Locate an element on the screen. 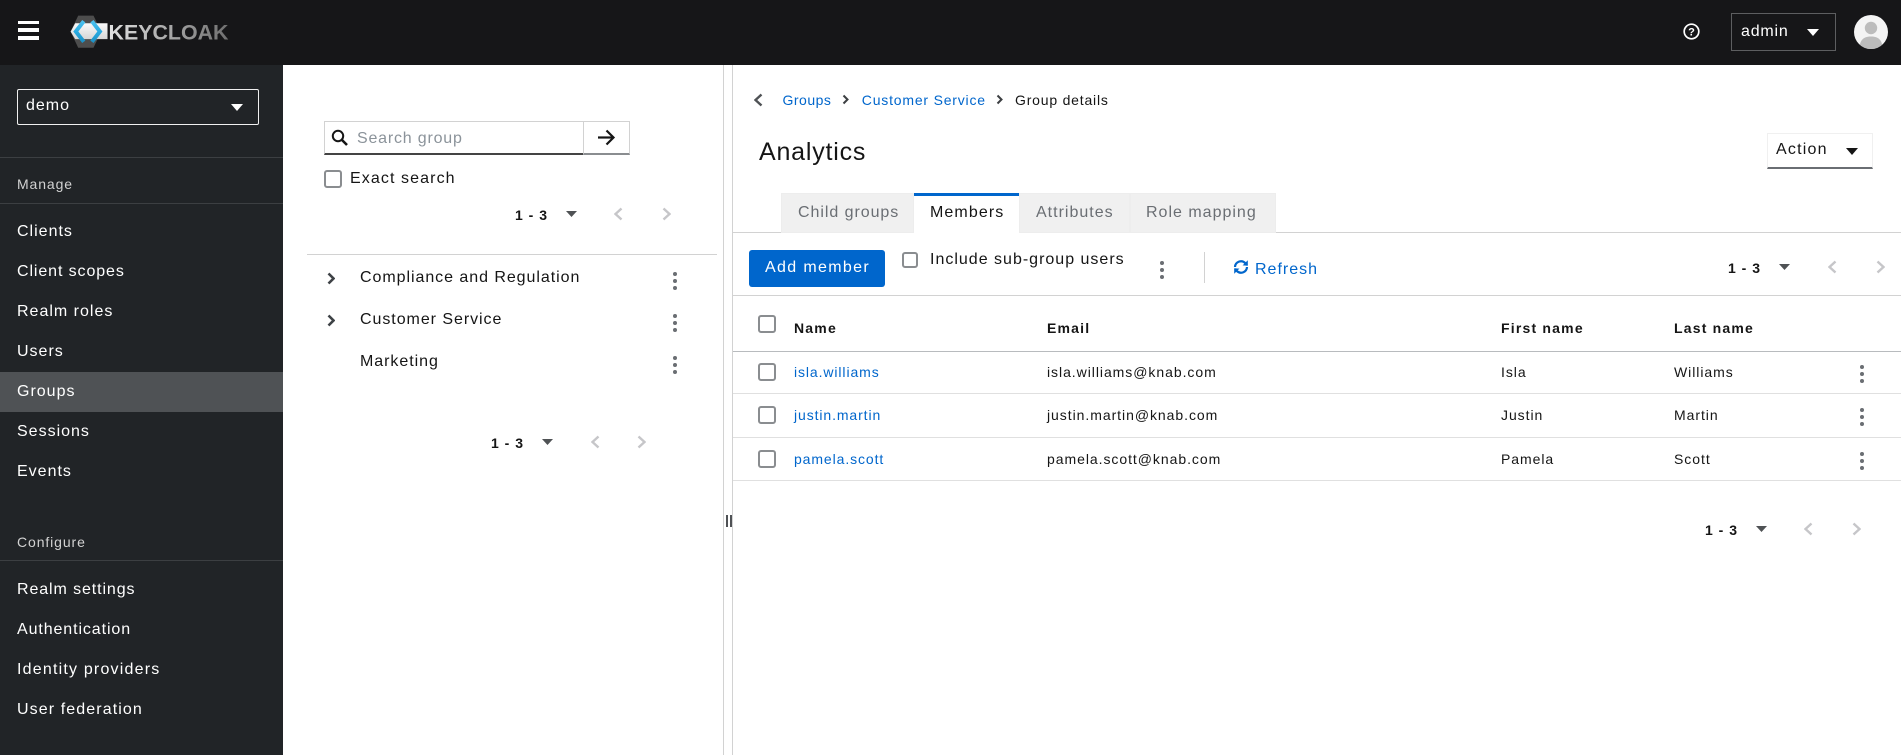  svg-text: KEYCLOAK is located at coordinates (169, 32).